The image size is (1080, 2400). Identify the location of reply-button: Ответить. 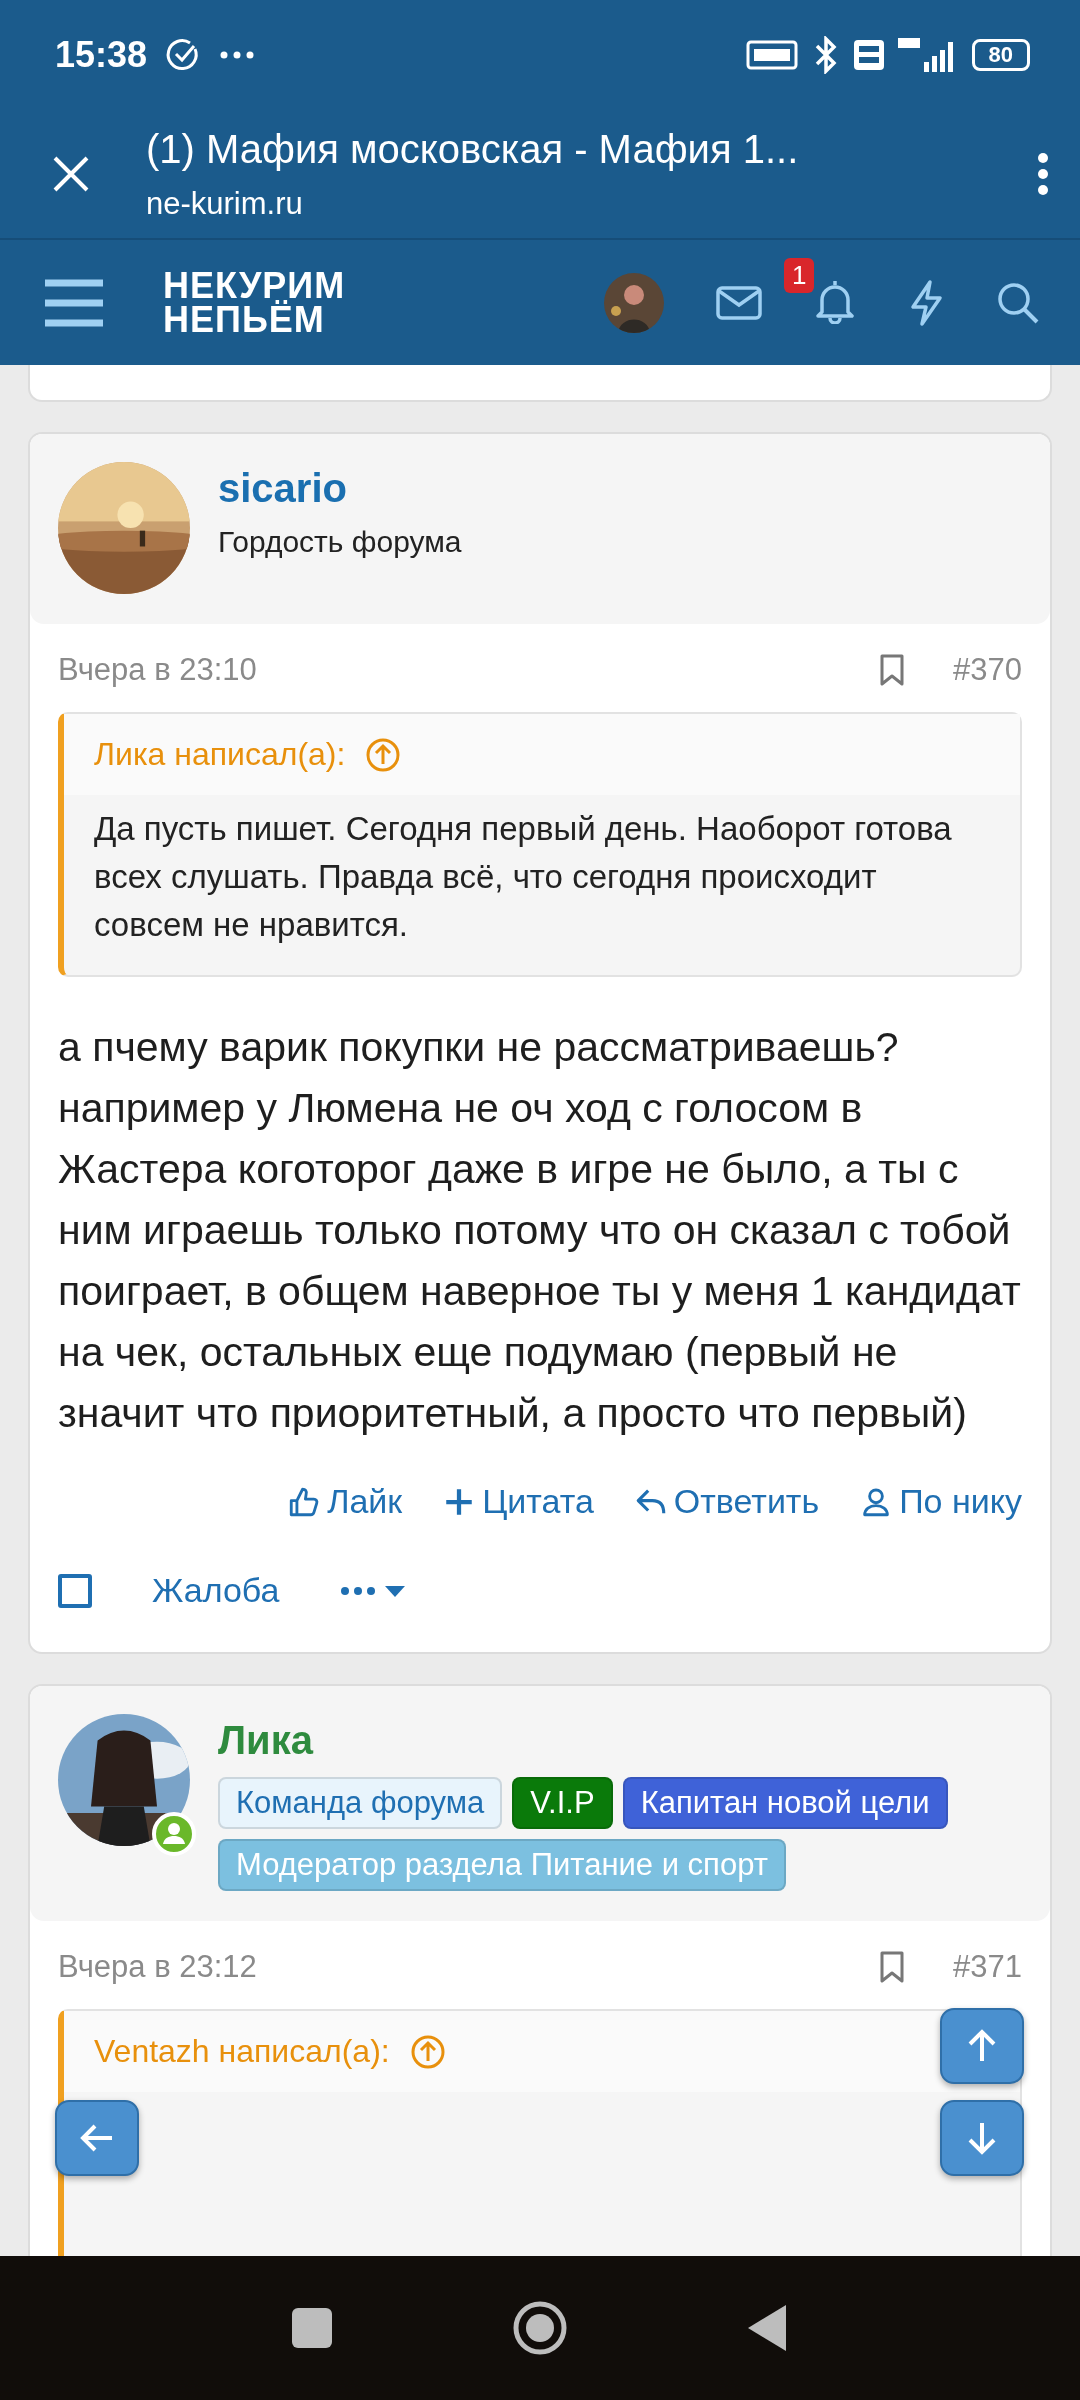
(726, 1501).